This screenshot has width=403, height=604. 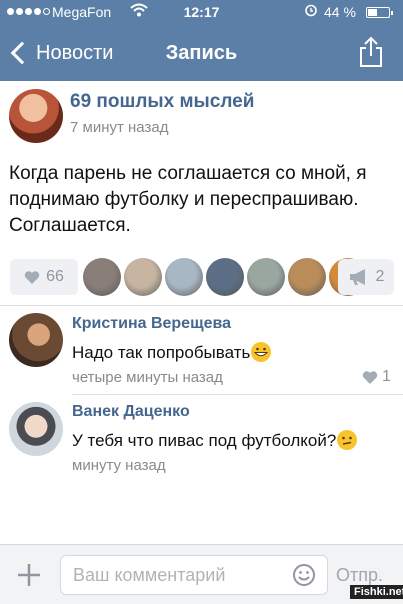 What do you see at coordinates (357, 277) in the screenshot?
I see `megaphone-icon` at bounding box center [357, 277].